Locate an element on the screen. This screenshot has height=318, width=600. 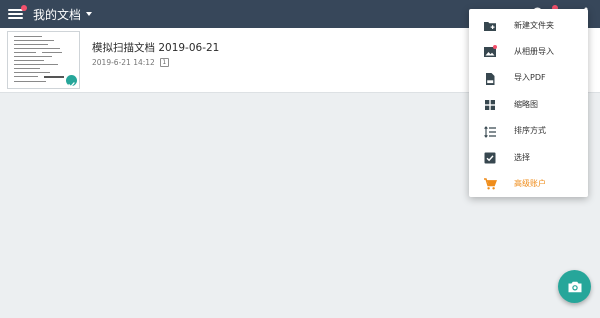
document-meta: 2019-6-21 14:12 1 is located at coordinates (130, 62).